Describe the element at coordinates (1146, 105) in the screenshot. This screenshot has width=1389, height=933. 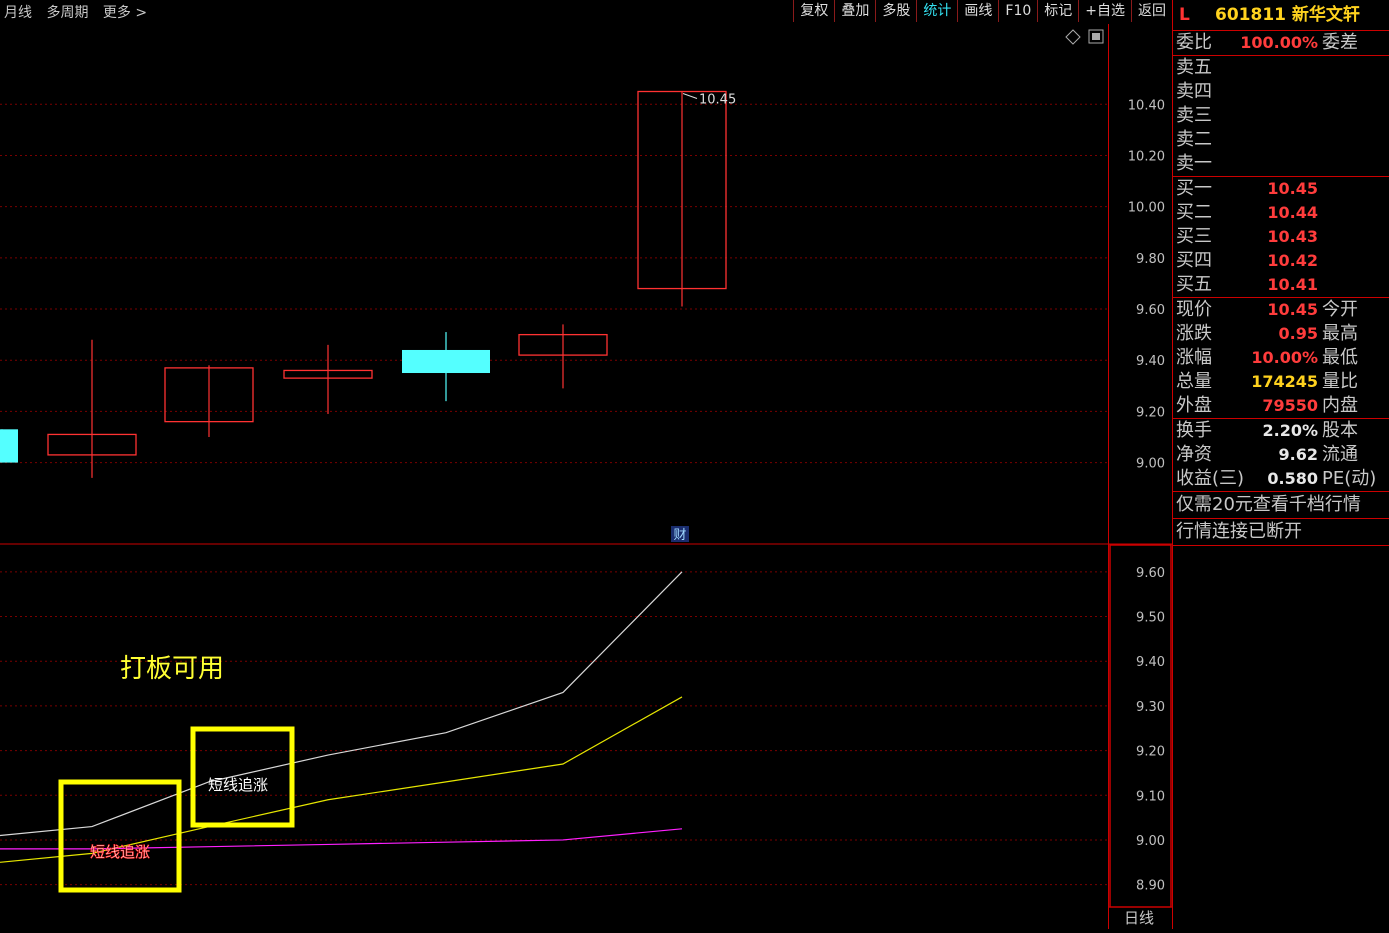
I see `price-tick-label: 10.40` at that location.